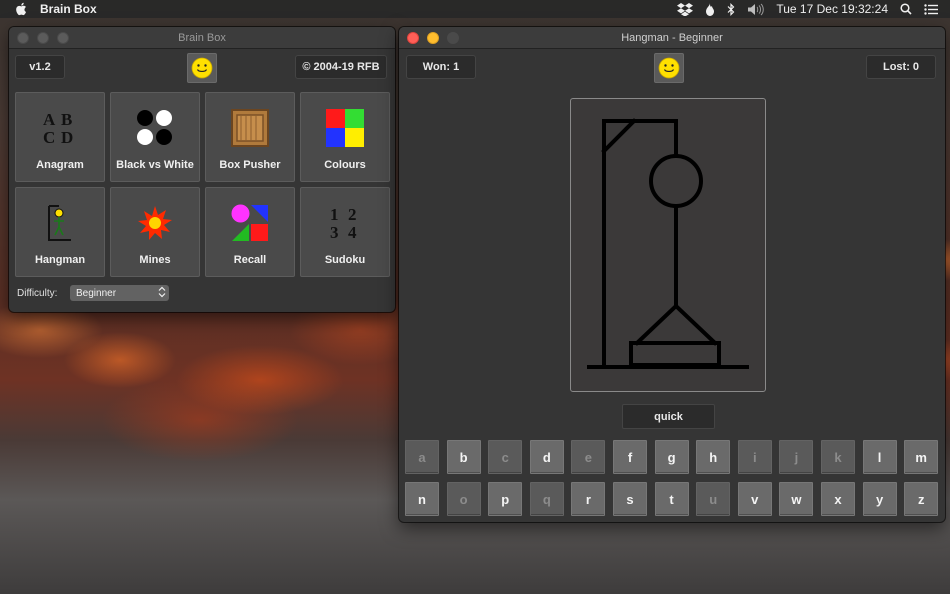 The height and width of the screenshot is (594, 950). I want to click on key-u: u, so click(713, 499).